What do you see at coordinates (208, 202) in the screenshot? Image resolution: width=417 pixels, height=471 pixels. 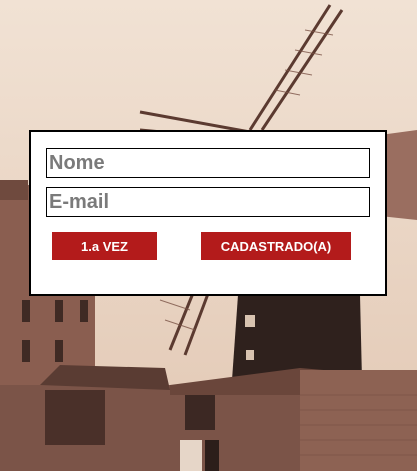 I see `email-input` at bounding box center [208, 202].